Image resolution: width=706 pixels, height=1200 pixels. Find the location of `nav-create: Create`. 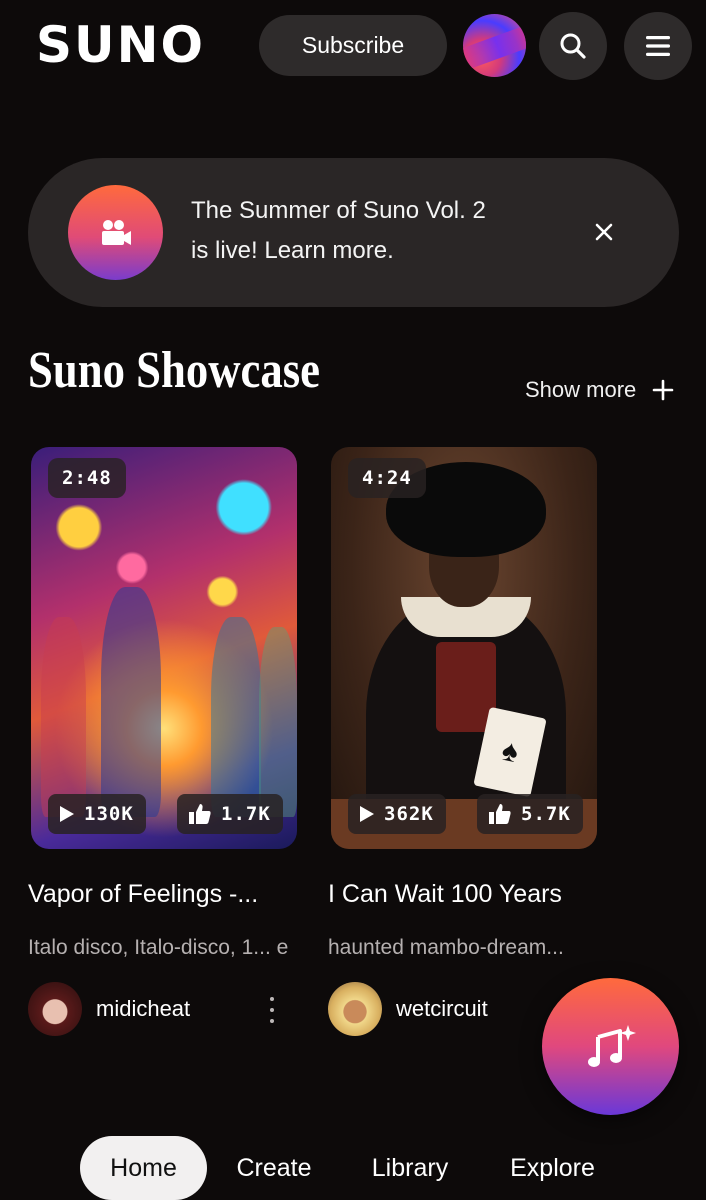

nav-create: Create is located at coordinates (274, 1168).